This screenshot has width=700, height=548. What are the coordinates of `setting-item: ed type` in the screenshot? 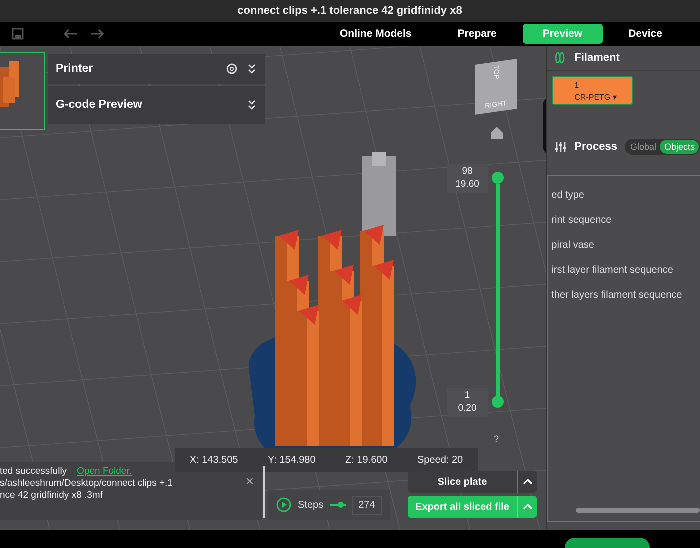 It's located at (626, 195).